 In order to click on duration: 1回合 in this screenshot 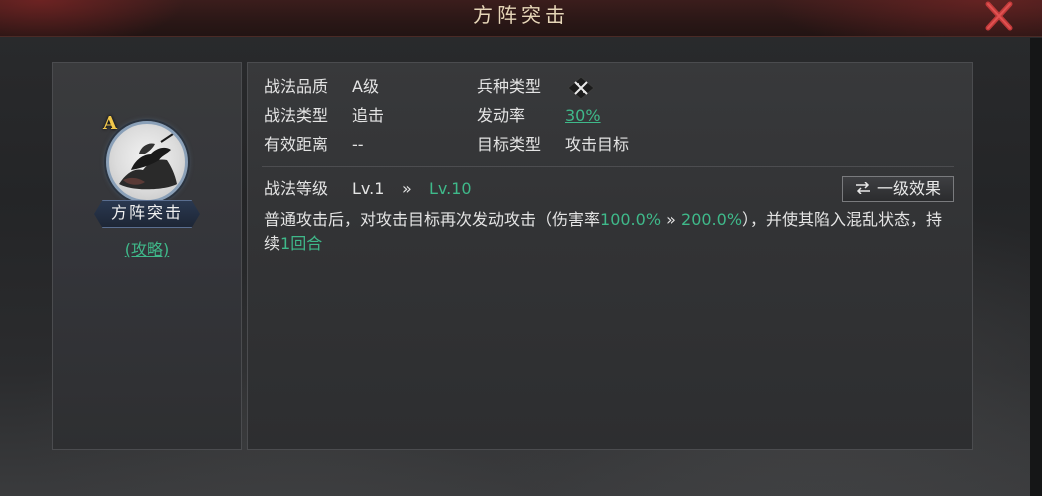, I will do `click(301, 243)`.